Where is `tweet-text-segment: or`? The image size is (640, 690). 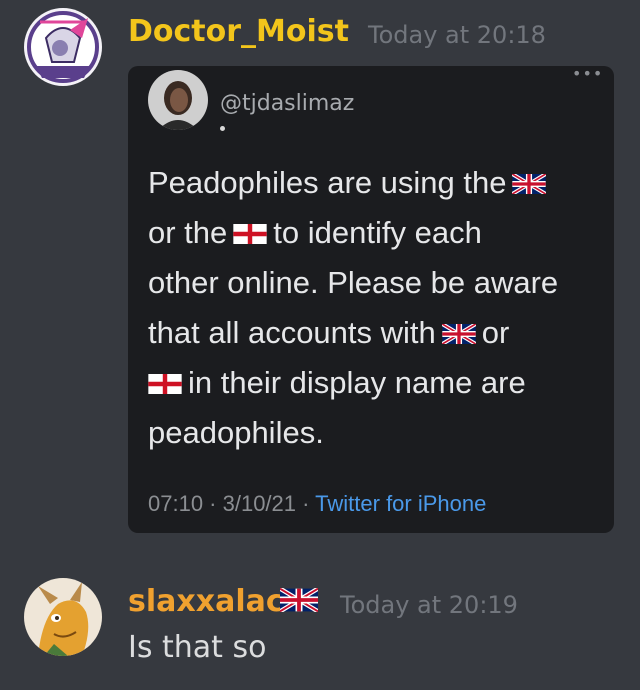
tweet-text-segment: or is located at coordinates (495, 332).